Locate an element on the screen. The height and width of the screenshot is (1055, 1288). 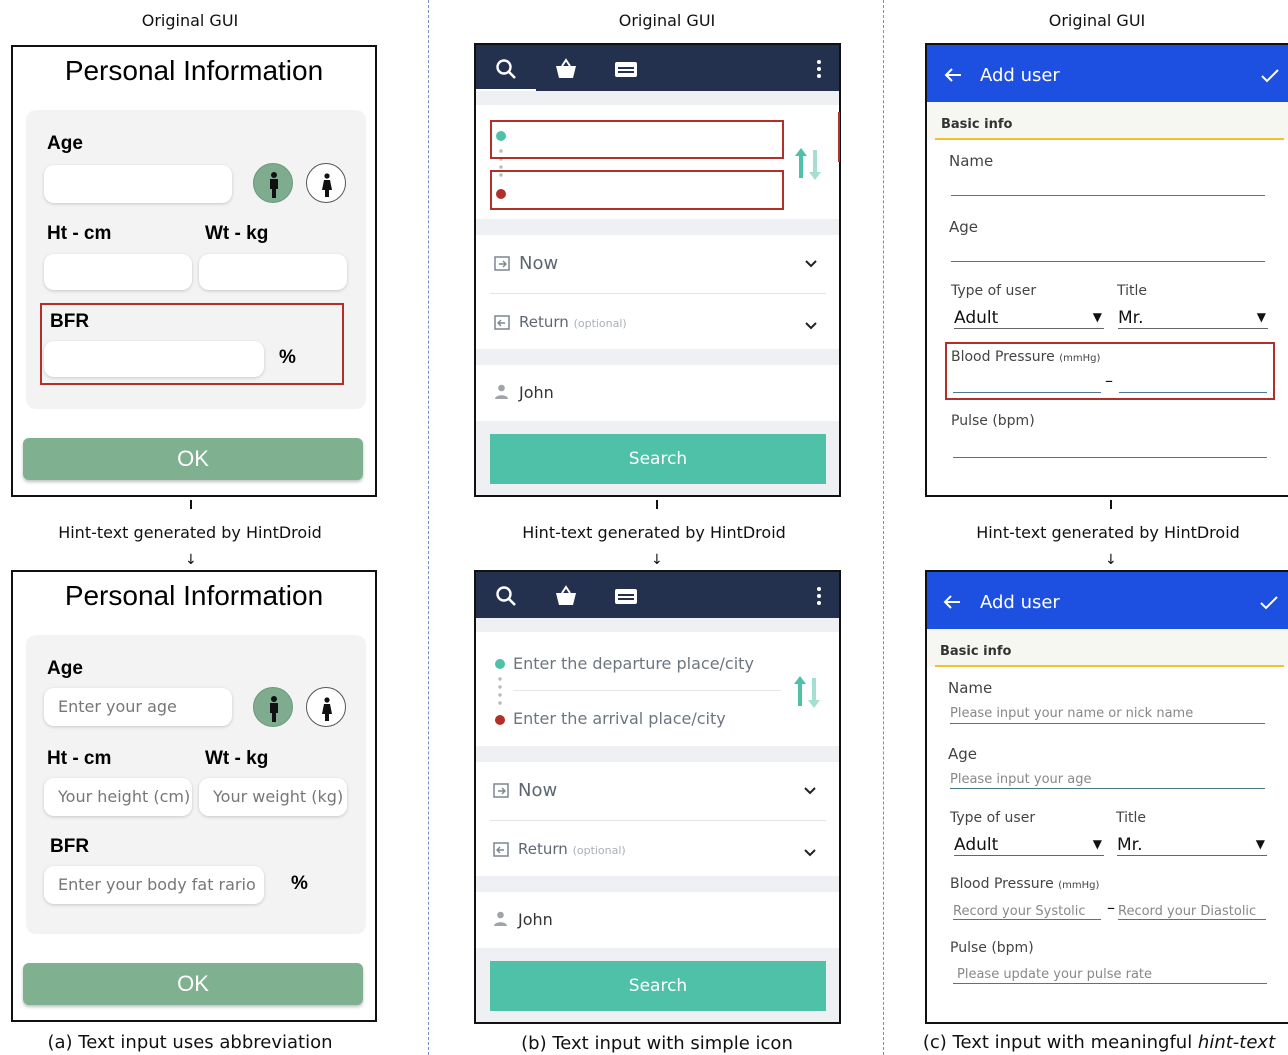
bfr-input: Enter your body fat rario is located at coordinates (154, 885).